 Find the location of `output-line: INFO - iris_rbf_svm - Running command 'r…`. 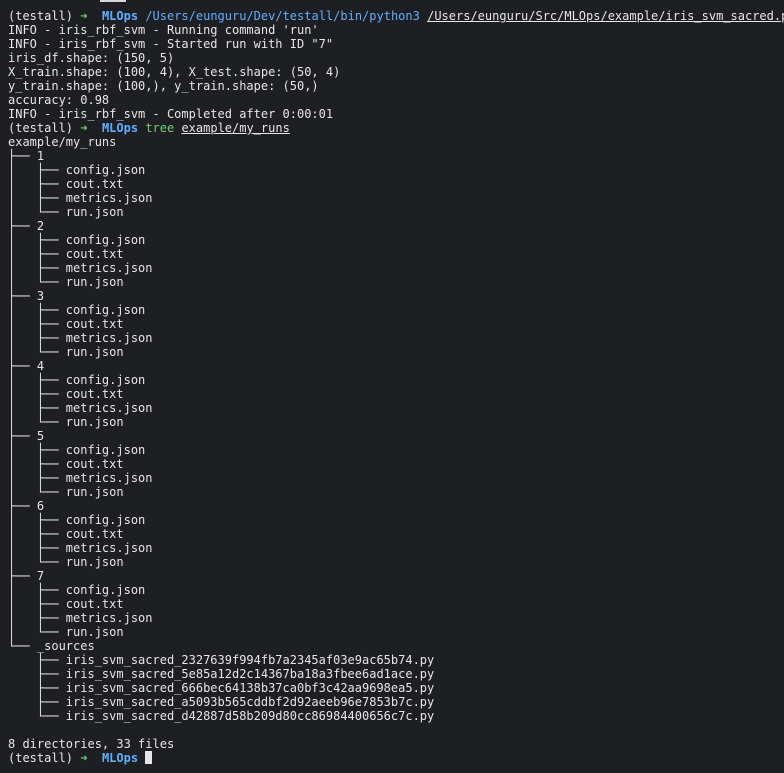

output-line: INFO - iris_rbf_svm - Running command 'r… is located at coordinates (163, 30).